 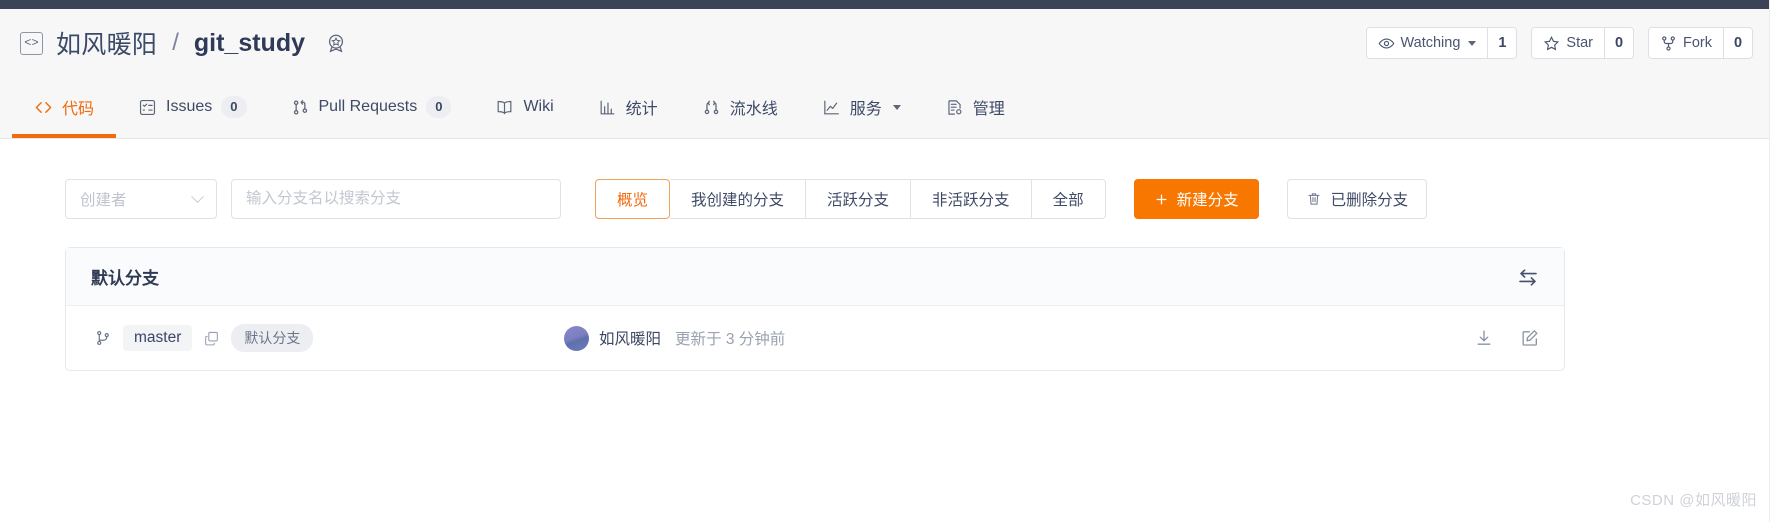 I want to click on fork-button-group: Fork 0, so click(x=1700, y=43).